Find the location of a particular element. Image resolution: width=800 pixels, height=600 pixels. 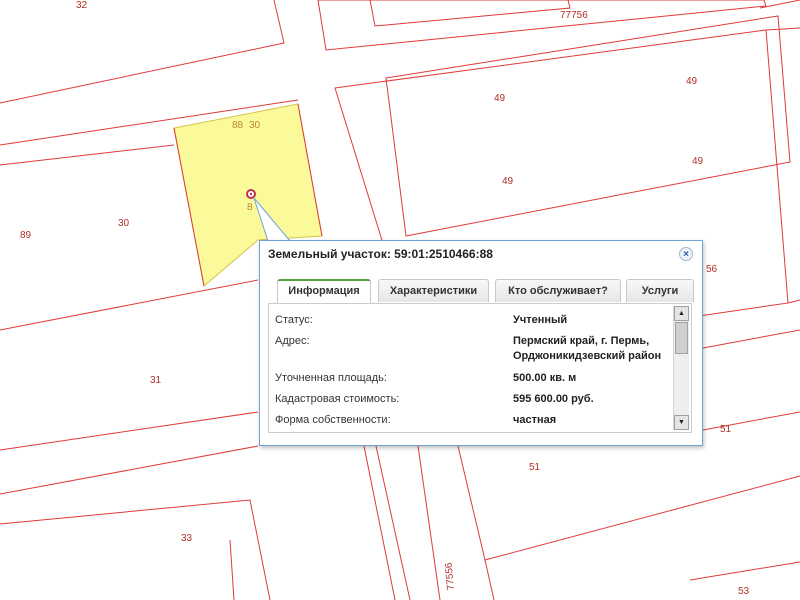

parcel-label: 89 is located at coordinates (26, 235).